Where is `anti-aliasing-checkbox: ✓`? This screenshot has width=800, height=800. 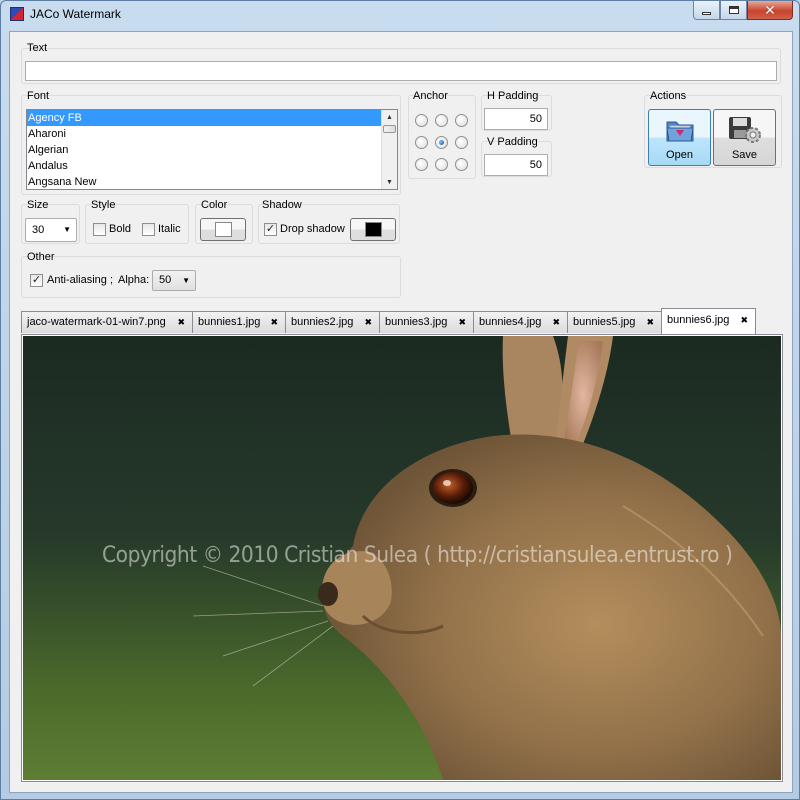 anti-aliasing-checkbox: ✓ is located at coordinates (36, 280).